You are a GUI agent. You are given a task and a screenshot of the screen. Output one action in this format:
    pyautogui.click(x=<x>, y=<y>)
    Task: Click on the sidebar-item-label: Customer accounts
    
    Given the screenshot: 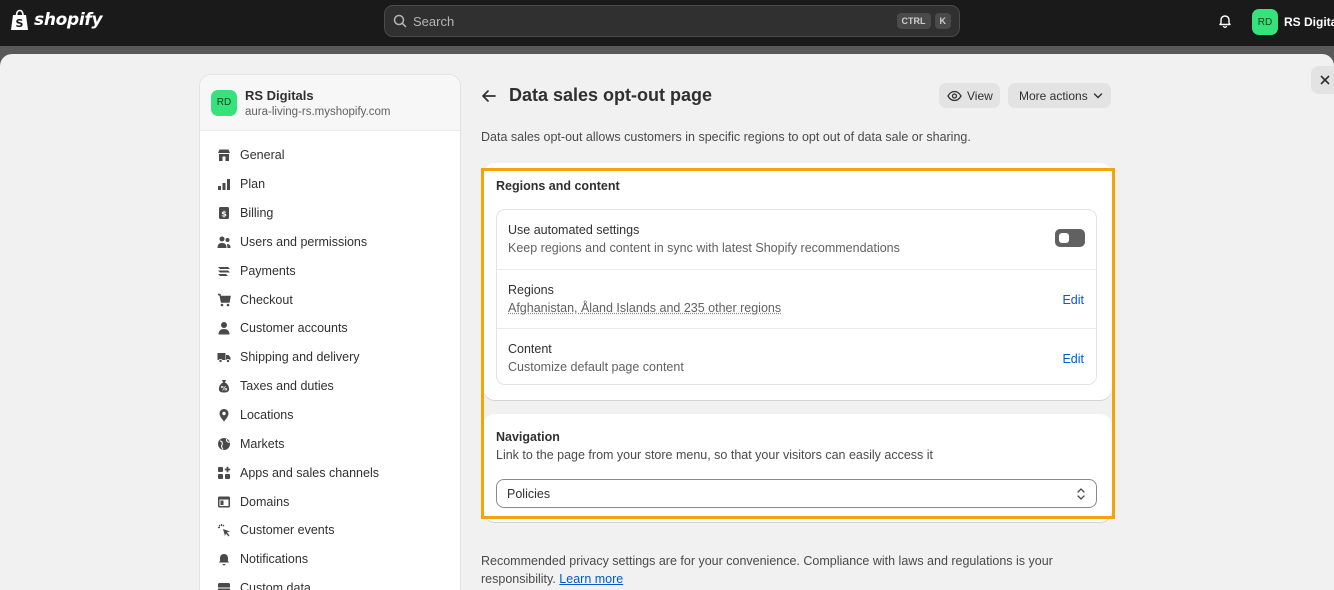 What is the action you would take?
    pyautogui.click(x=294, y=328)
    